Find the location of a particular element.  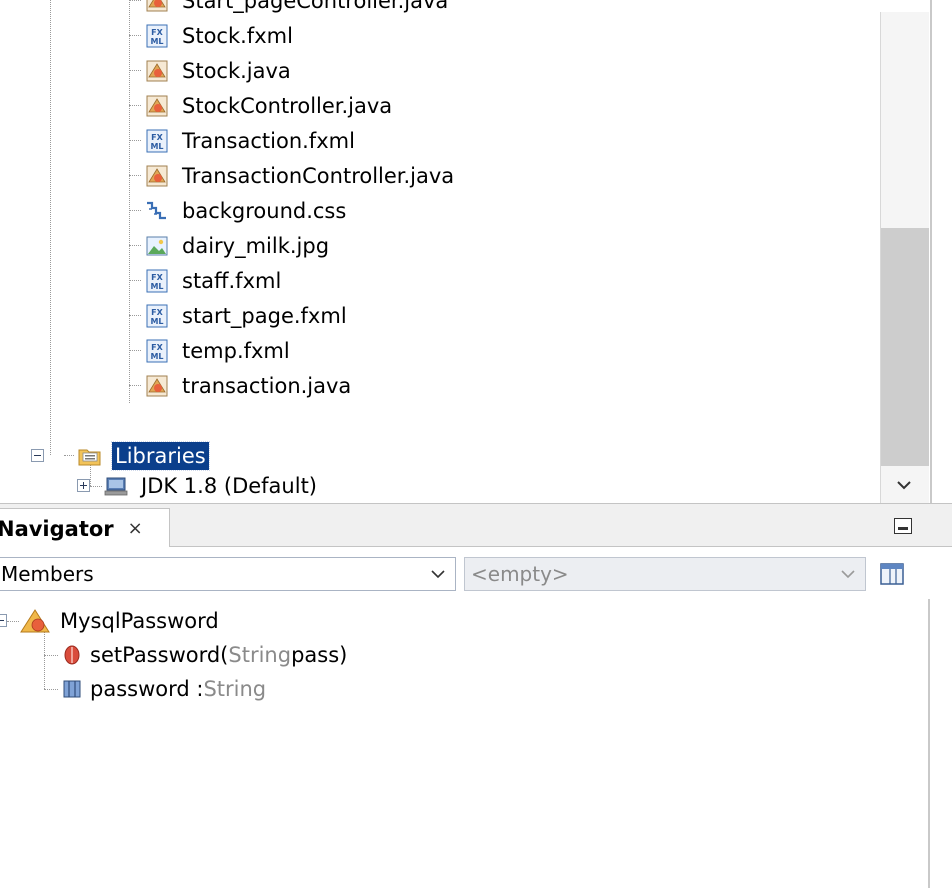

tree-node-class: MysqlPassword is located at coordinates (119, 621).